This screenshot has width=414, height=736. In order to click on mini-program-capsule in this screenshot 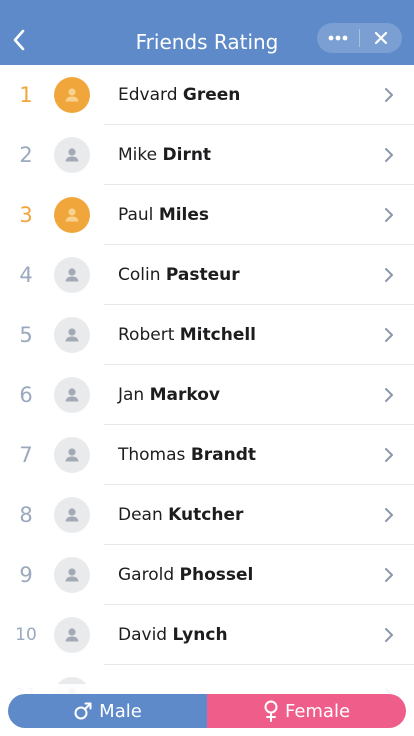, I will do `click(359, 38)`.